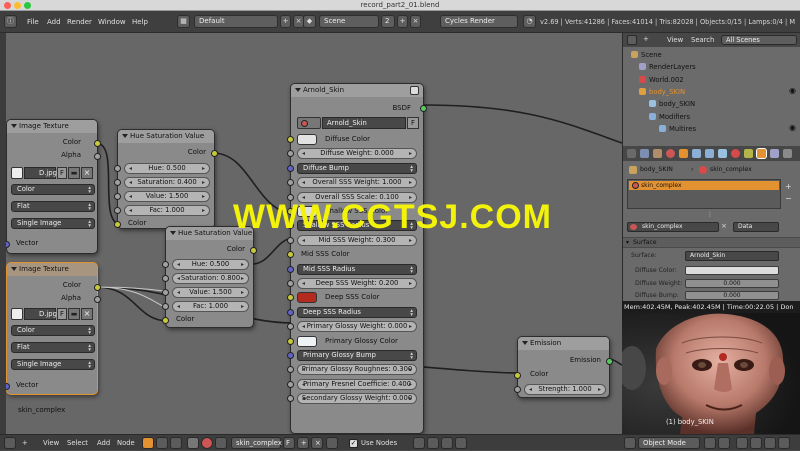  I want to click on value-slider: Value: 1.500, so click(210, 292).